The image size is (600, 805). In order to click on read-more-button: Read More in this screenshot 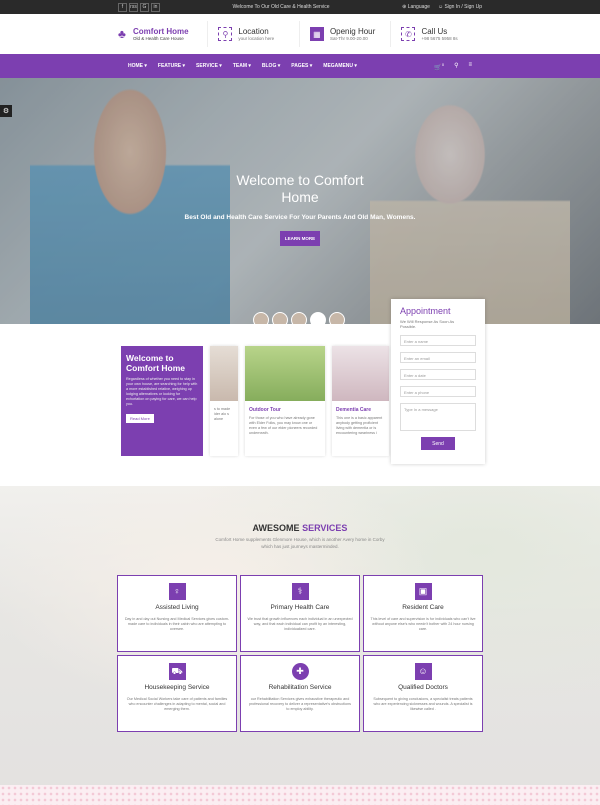, I will do `click(140, 418)`.